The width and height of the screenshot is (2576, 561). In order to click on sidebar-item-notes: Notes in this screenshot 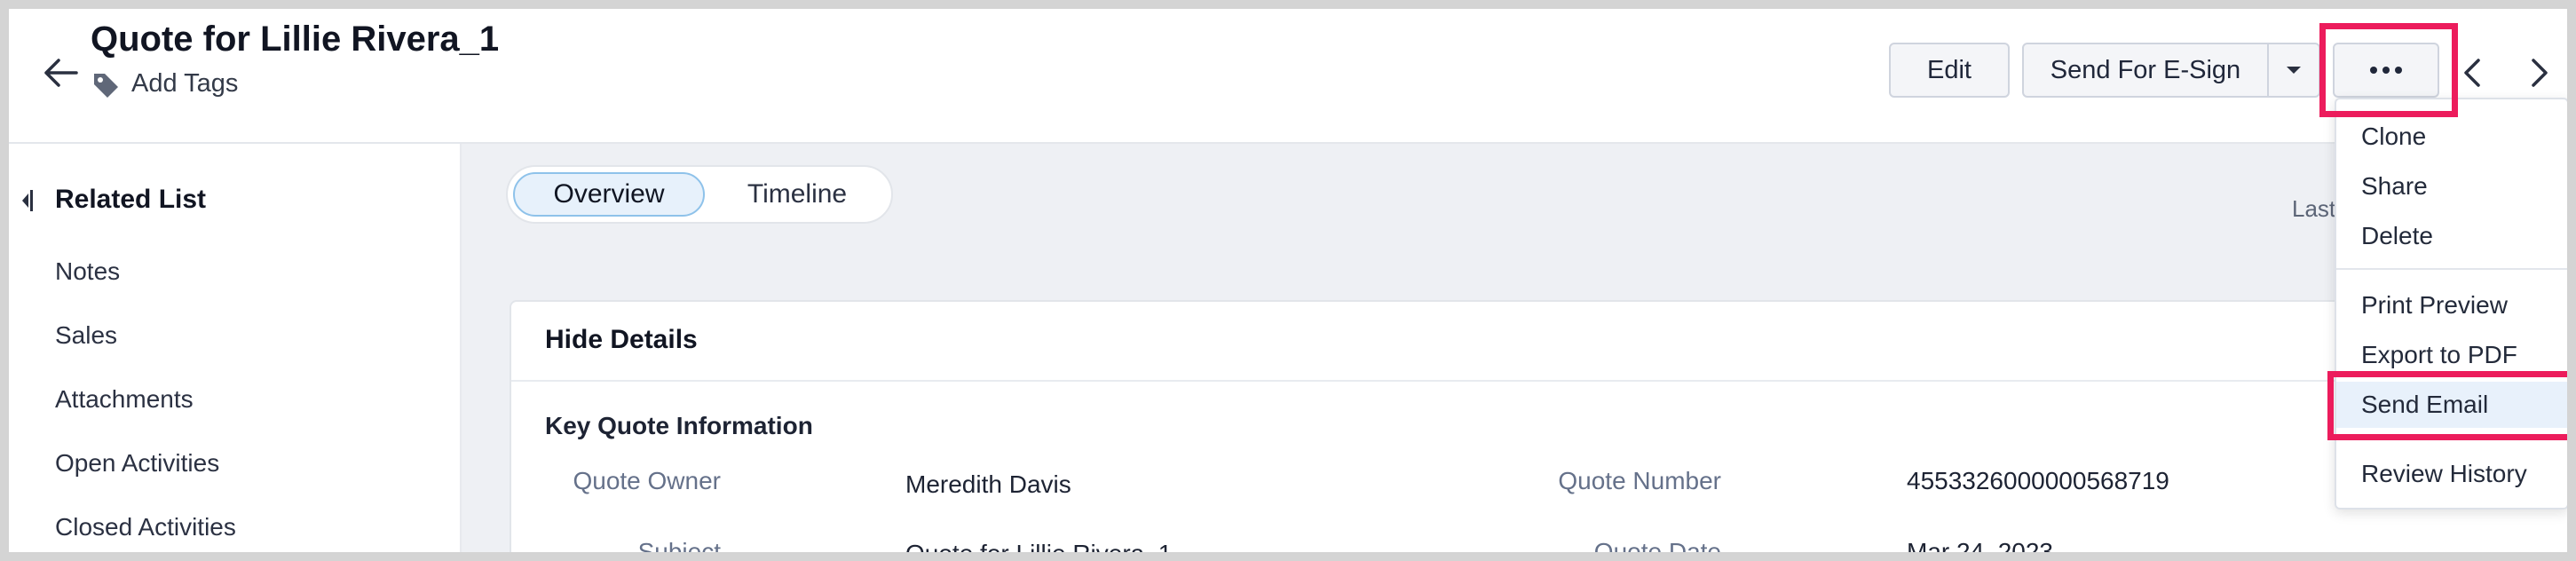, I will do `click(87, 271)`.